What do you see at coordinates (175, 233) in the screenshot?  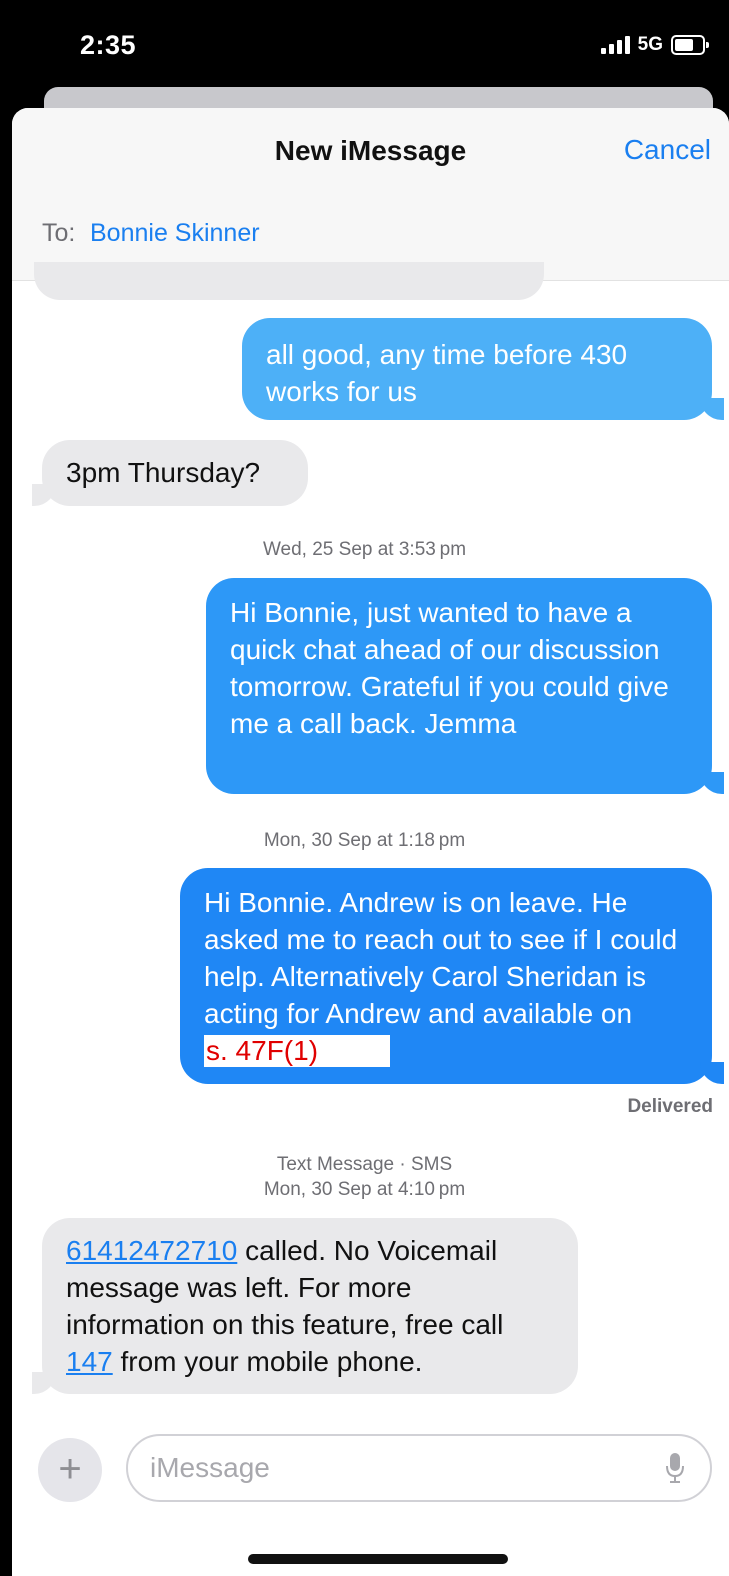 I see `recipient-name: Bonnie Skinner` at bounding box center [175, 233].